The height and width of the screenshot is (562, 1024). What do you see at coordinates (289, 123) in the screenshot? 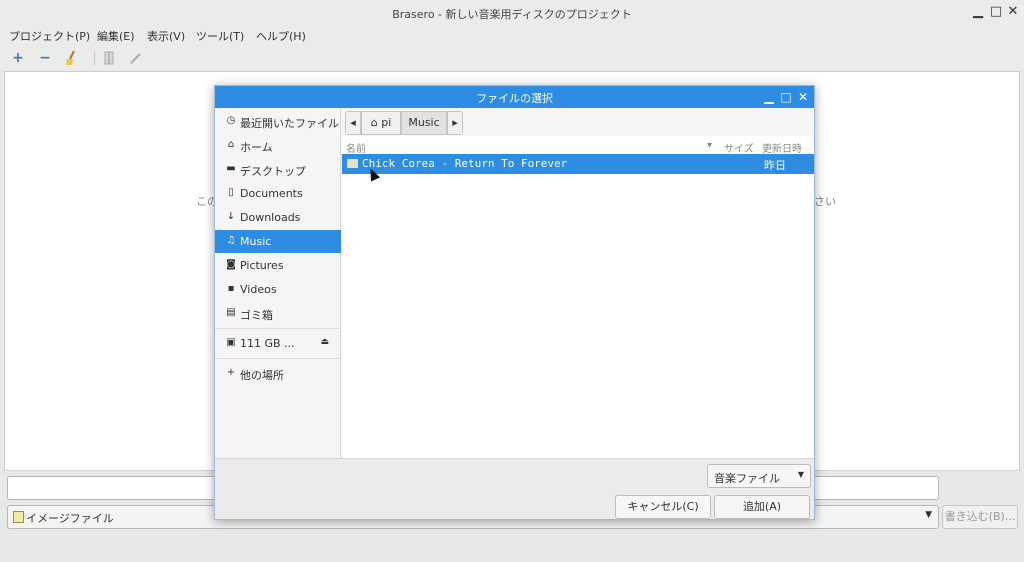
I see `sidebar-item-label: 最近開いたファイル` at bounding box center [289, 123].